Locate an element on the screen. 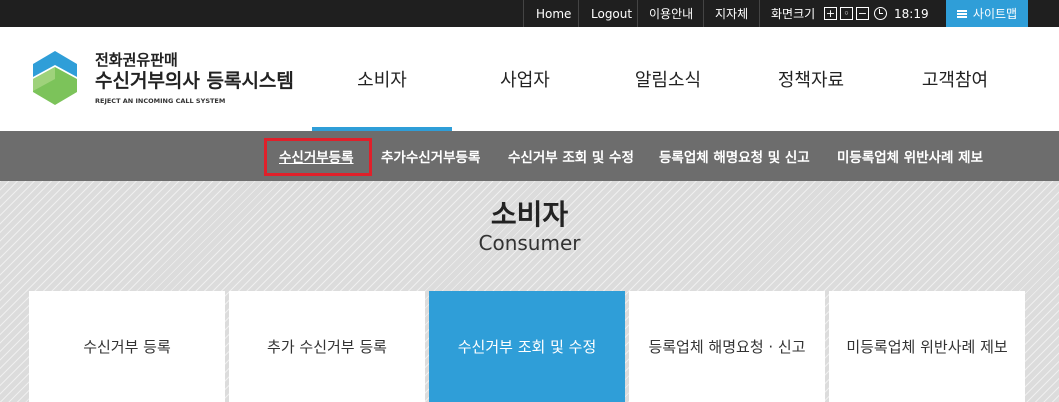  zoom-out-button: − is located at coordinates (862, 13).